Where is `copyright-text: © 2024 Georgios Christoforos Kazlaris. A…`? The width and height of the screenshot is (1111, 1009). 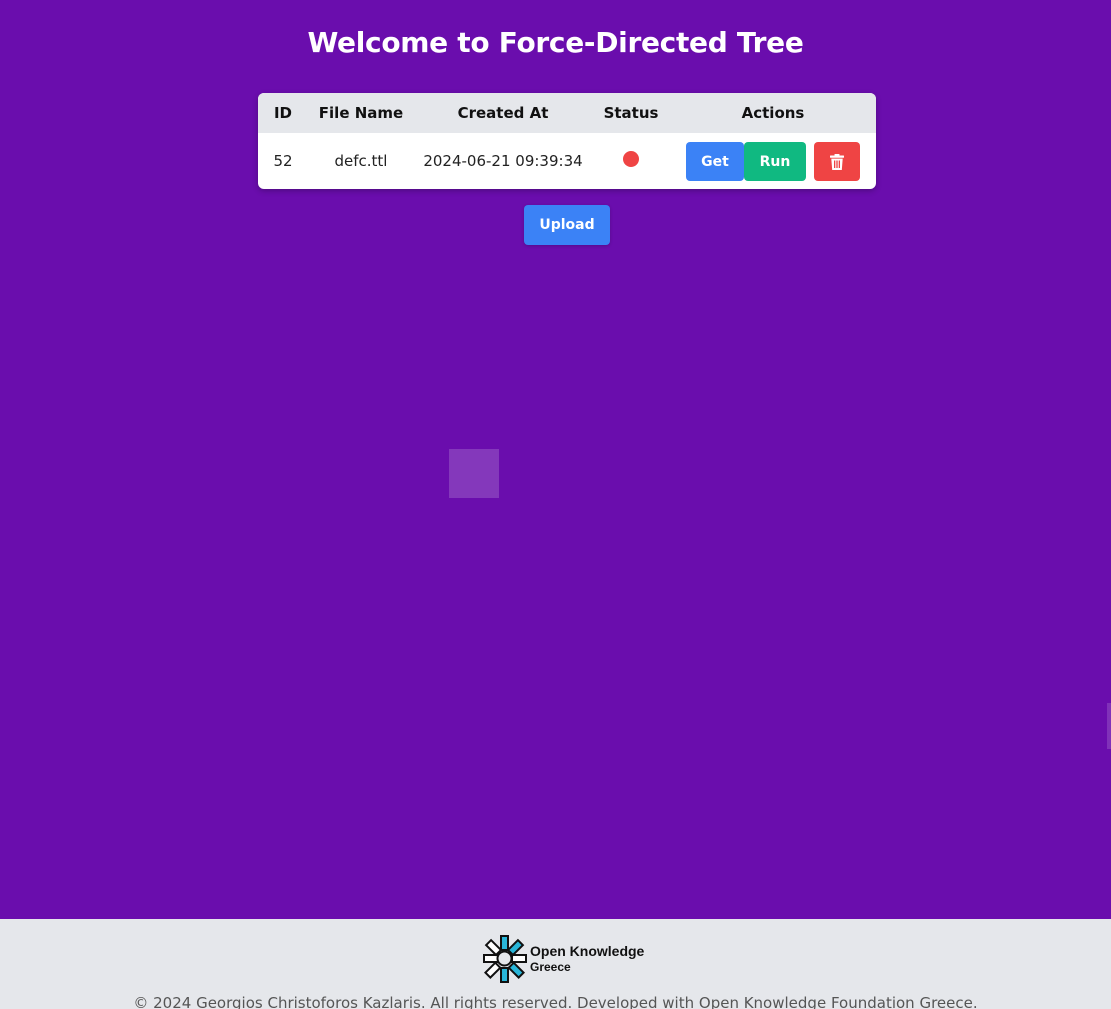
copyright-text: © 2024 Georgios Christoforos Kazlaris. A… is located at coordinates (555, 1001).